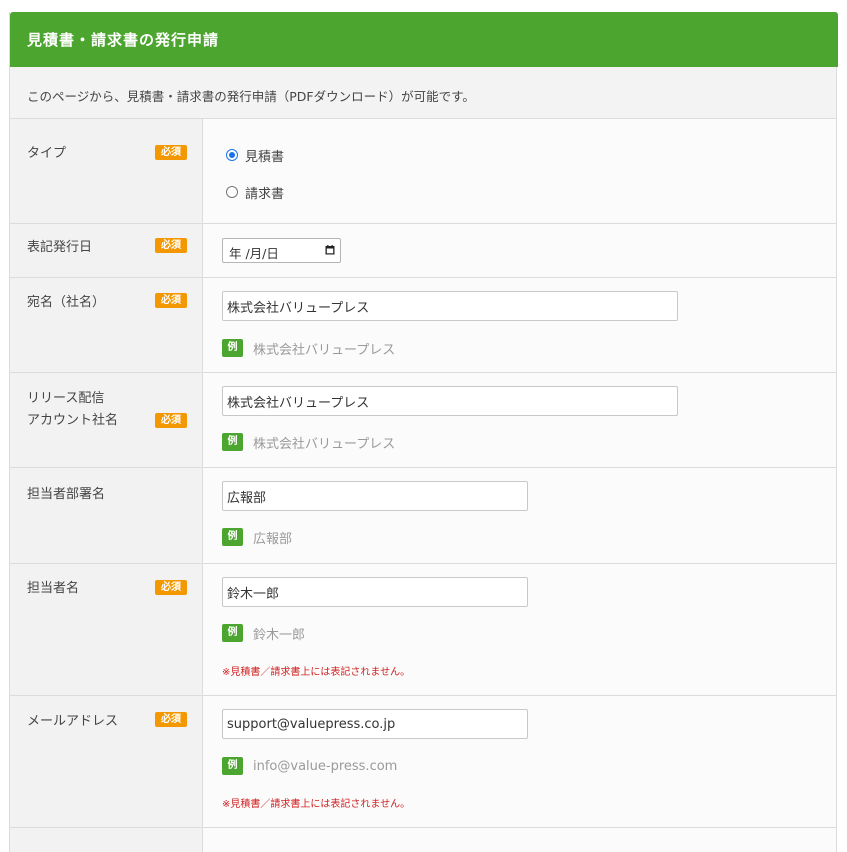  What do you see at coordinates (73, 721) in the screenshot?
I see `email-label: メールアドレス` at bounding box center [73, 721].